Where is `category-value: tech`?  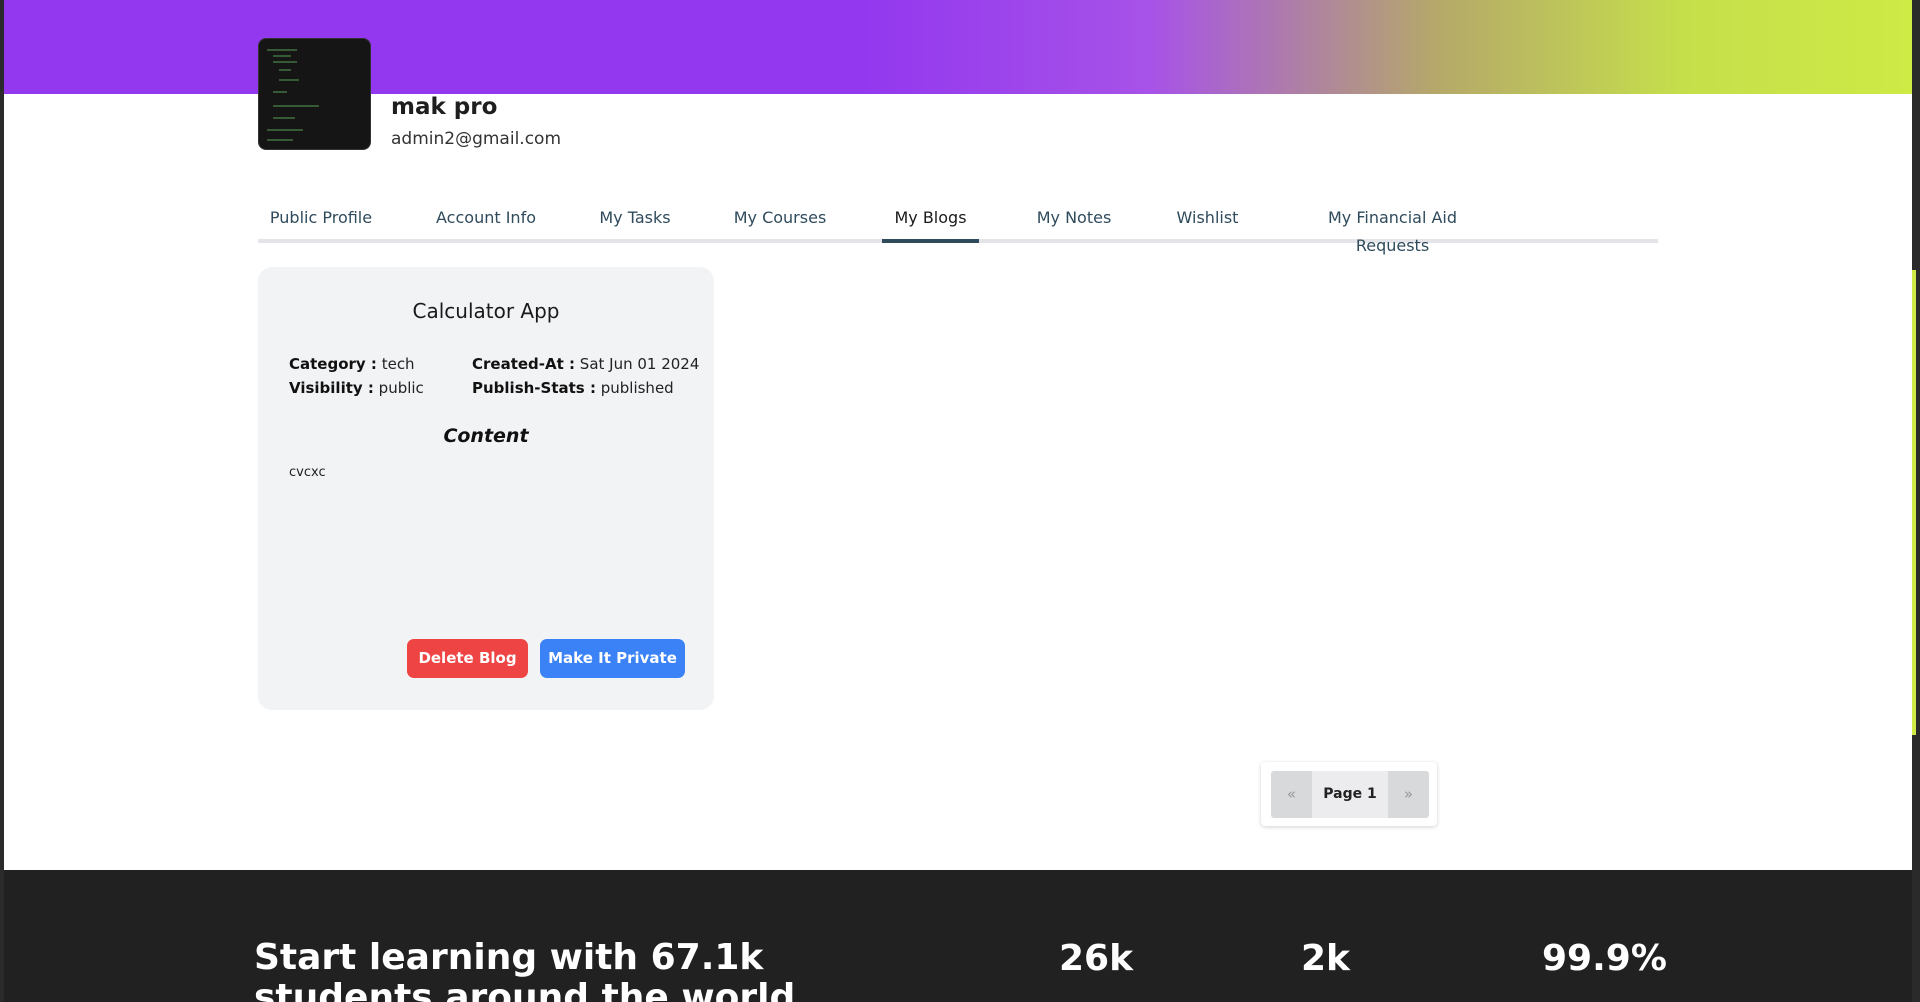 category-value: tech is located at coordinates (398, 364).